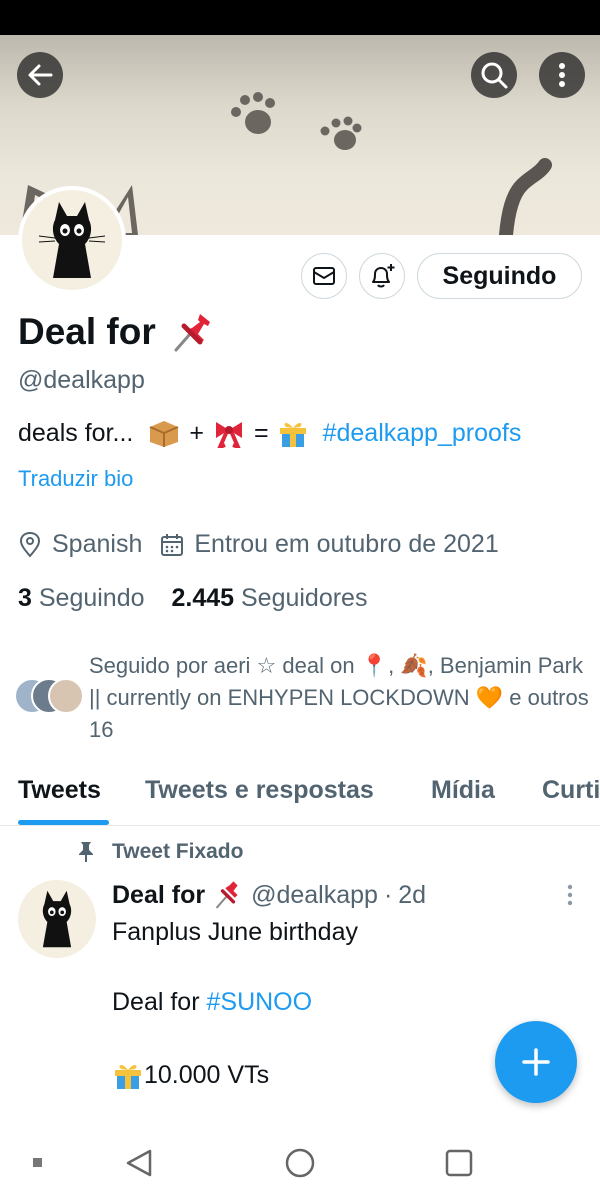  I want to click on profile-tabs: Tweets Tweets e respostas Mídia Curti, so click(300, 793).